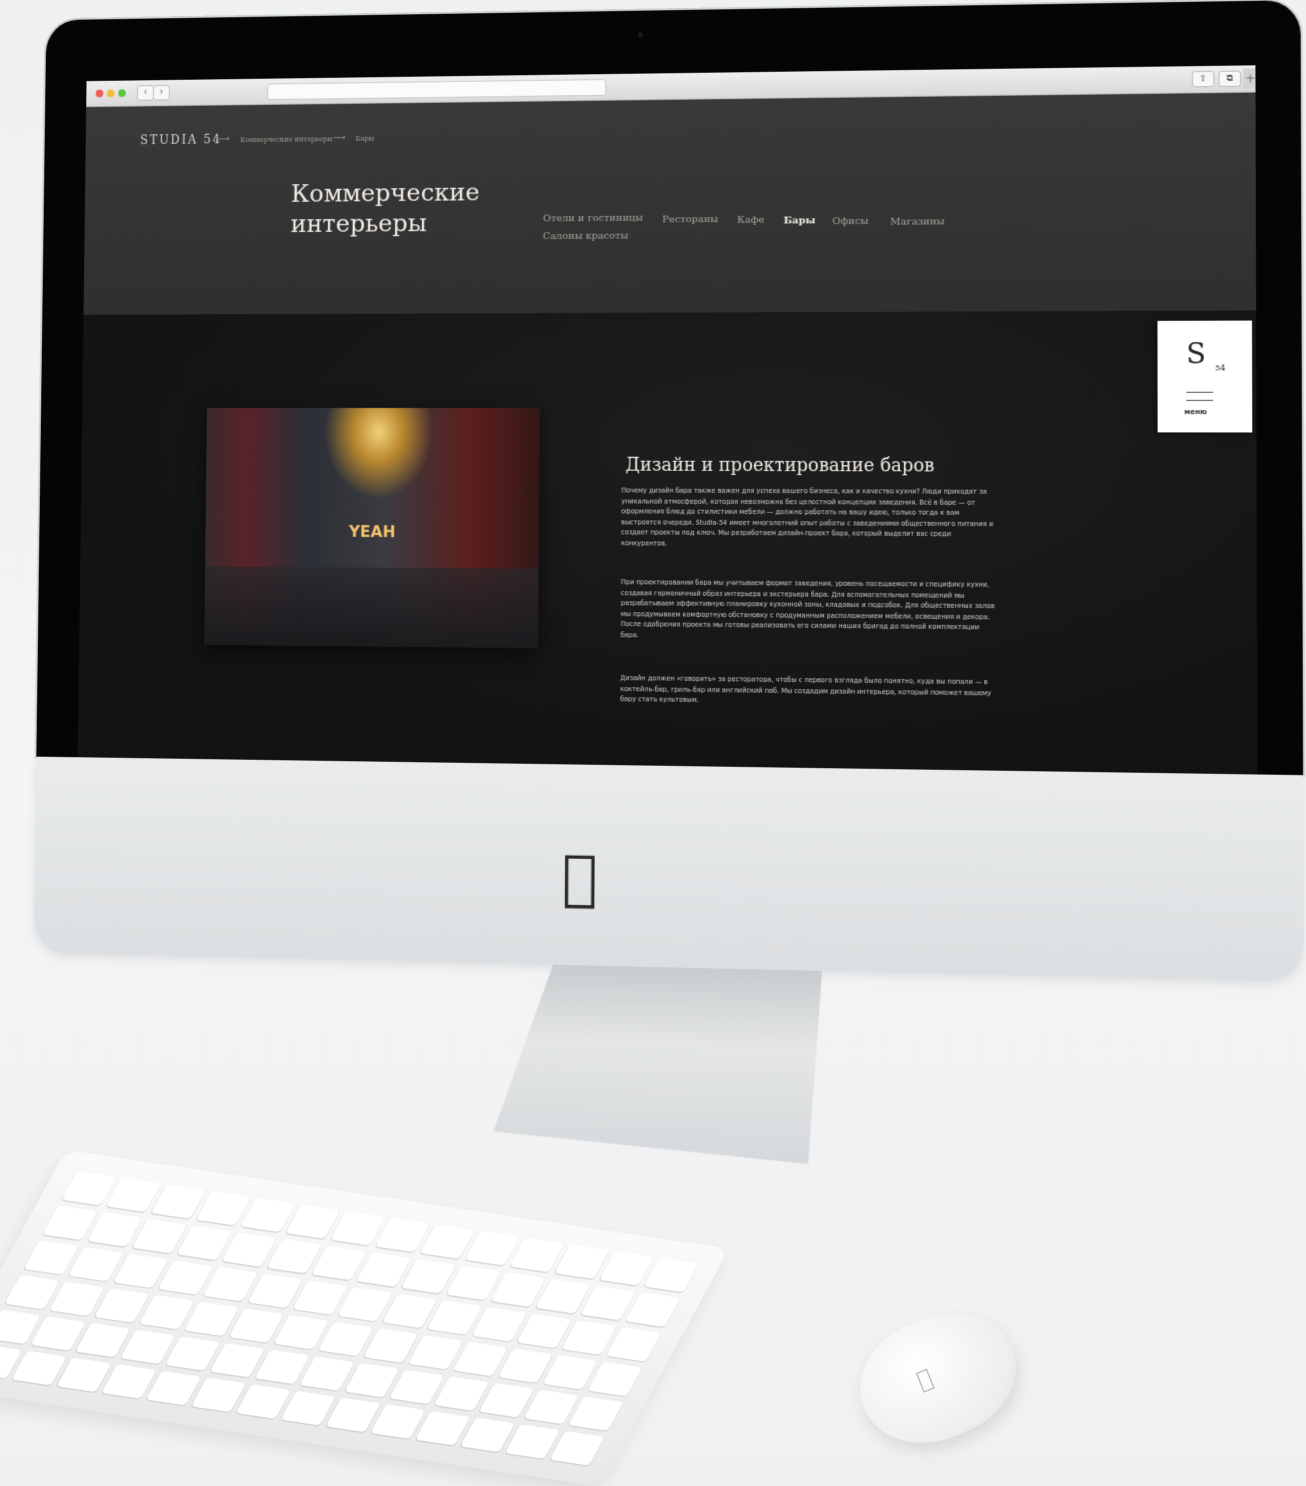  What do you see at coordinates (750, 220) in the screenshot?
I see `menu-item-cafe: Кафе` at bounding box center [750, 220].